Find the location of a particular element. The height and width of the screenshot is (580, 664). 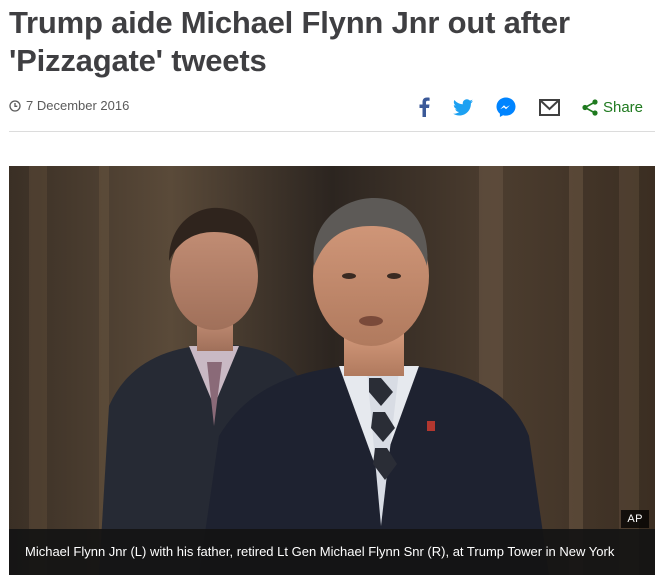

facebook-icon is located at coordinates (424, 107).